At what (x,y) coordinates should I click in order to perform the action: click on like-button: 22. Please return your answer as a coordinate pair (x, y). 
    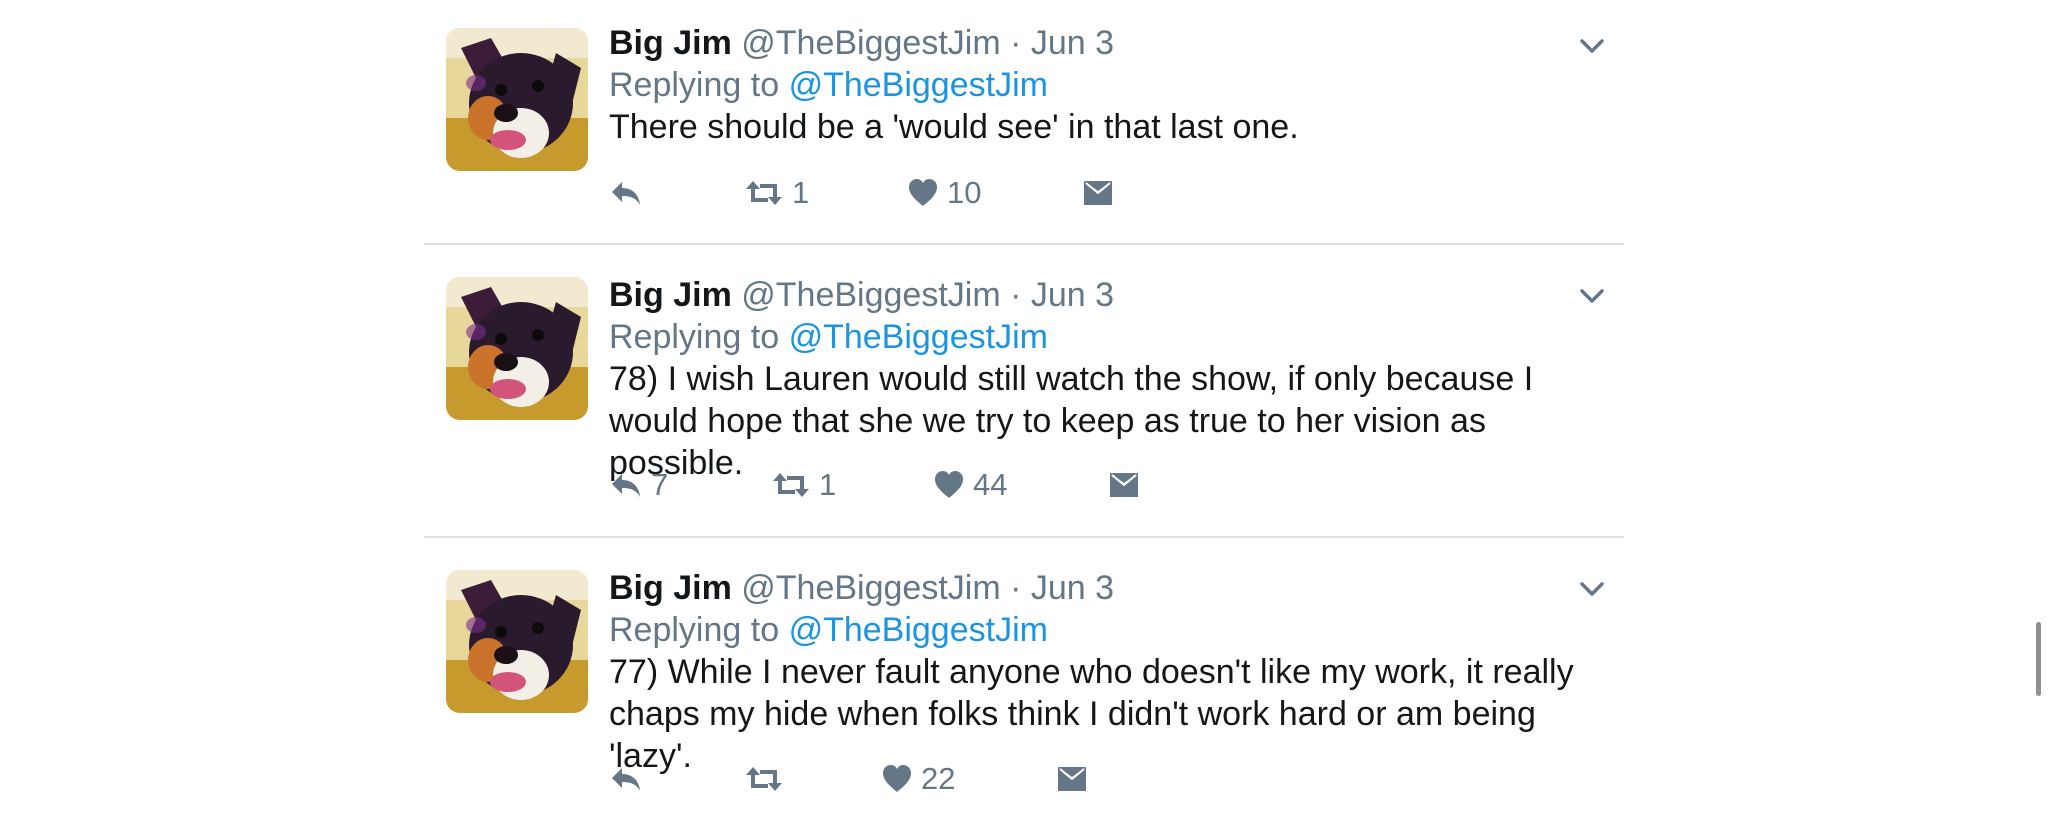
    Looking at the image, I should click on (918, 779).